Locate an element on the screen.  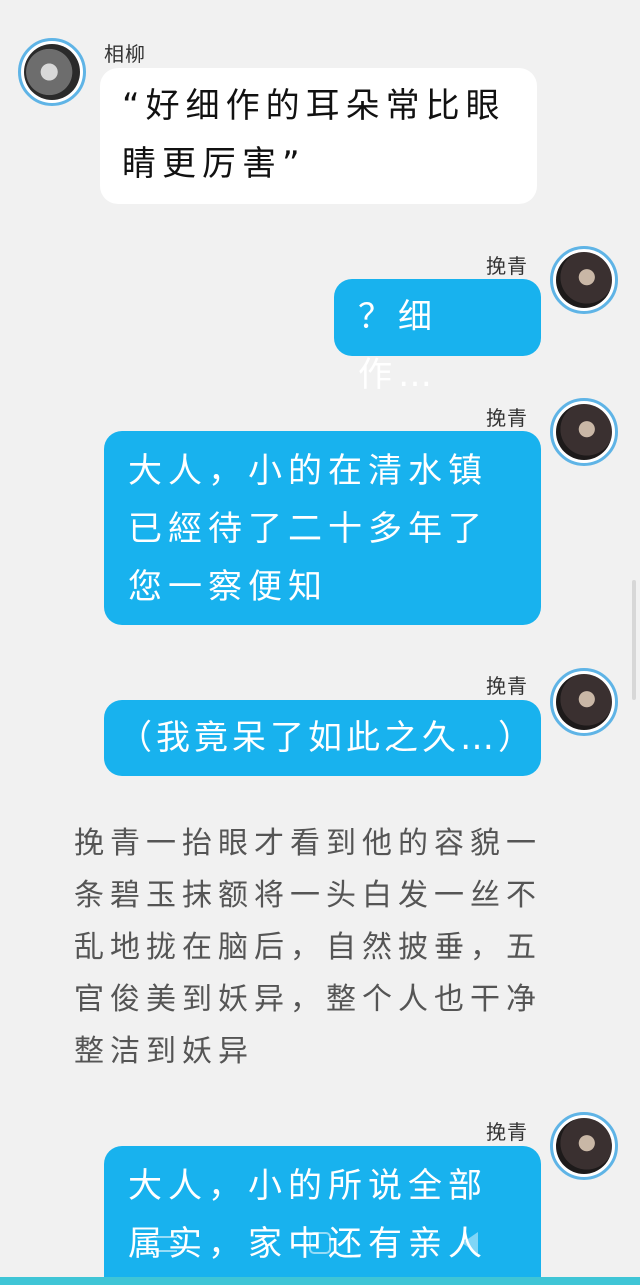
avatar-xiangliu is located at coordinates (52, 72).